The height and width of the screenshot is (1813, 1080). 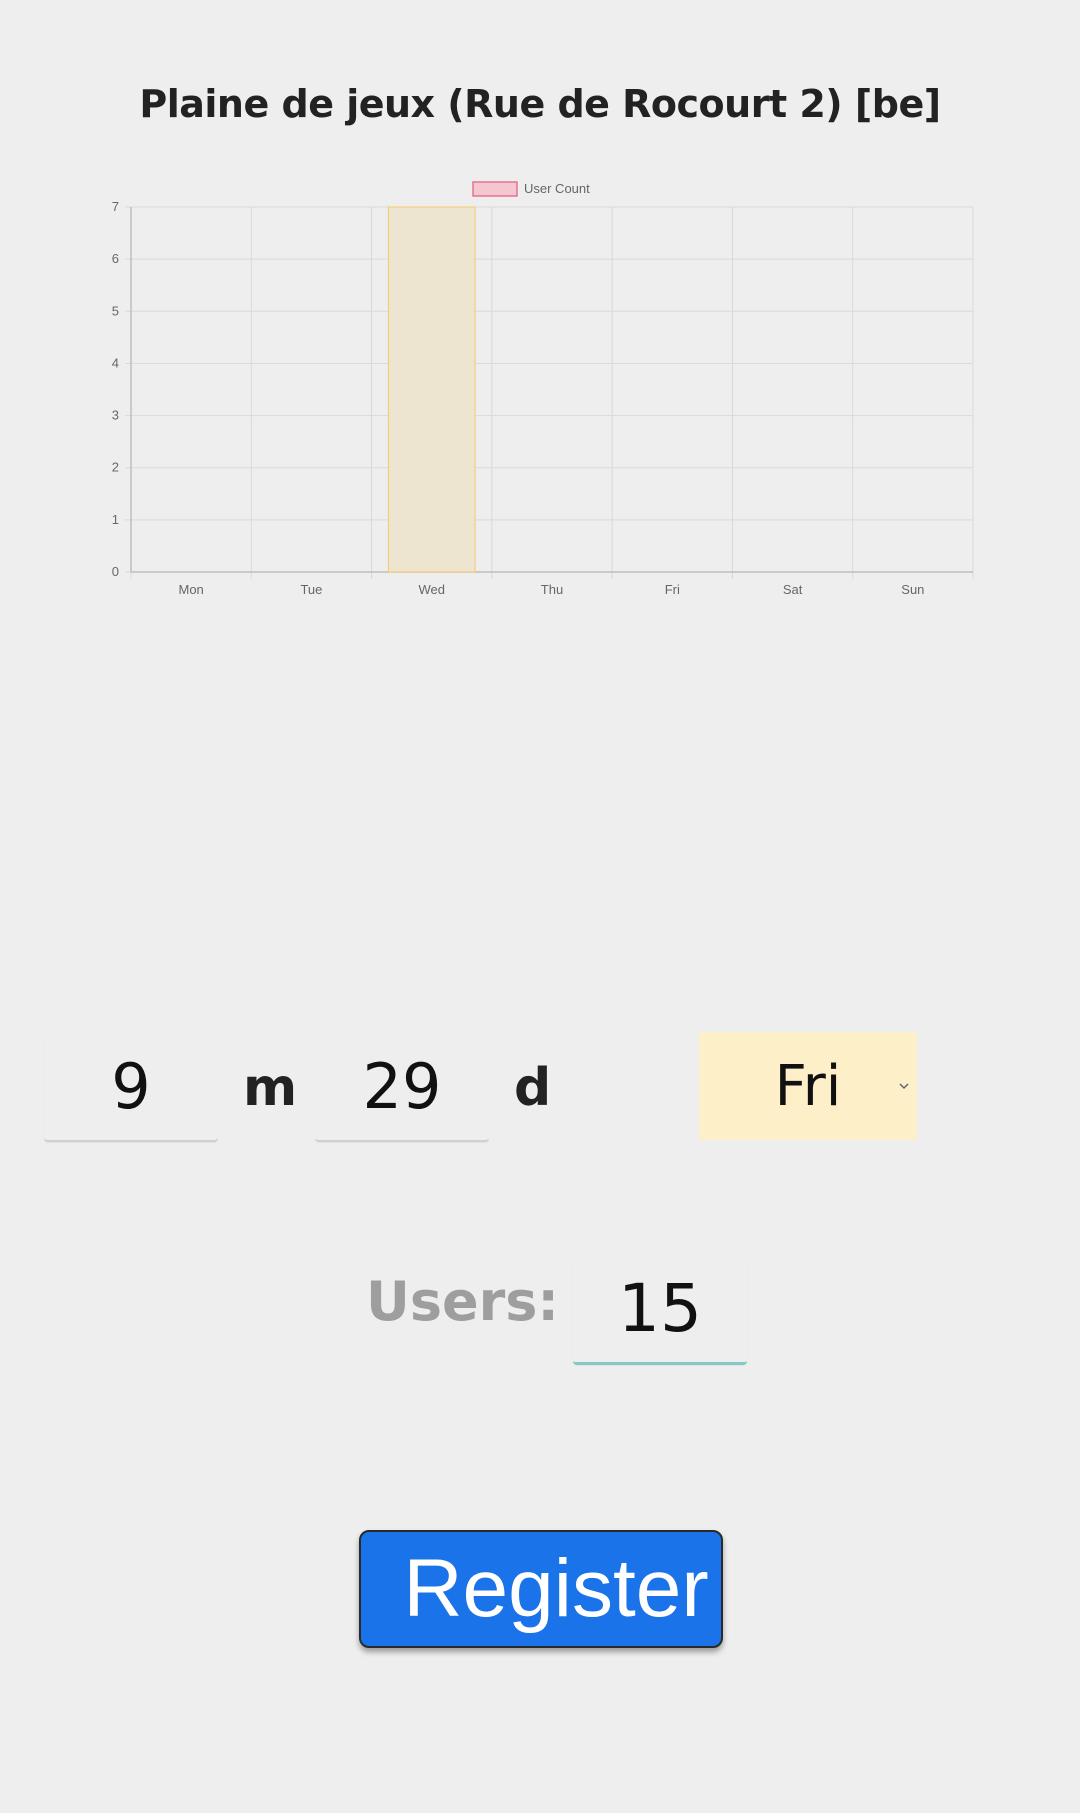 I want to click on page-title: Plaine de jeux (Rue de Rocourt 2) [be], so click(x=540, y=104).